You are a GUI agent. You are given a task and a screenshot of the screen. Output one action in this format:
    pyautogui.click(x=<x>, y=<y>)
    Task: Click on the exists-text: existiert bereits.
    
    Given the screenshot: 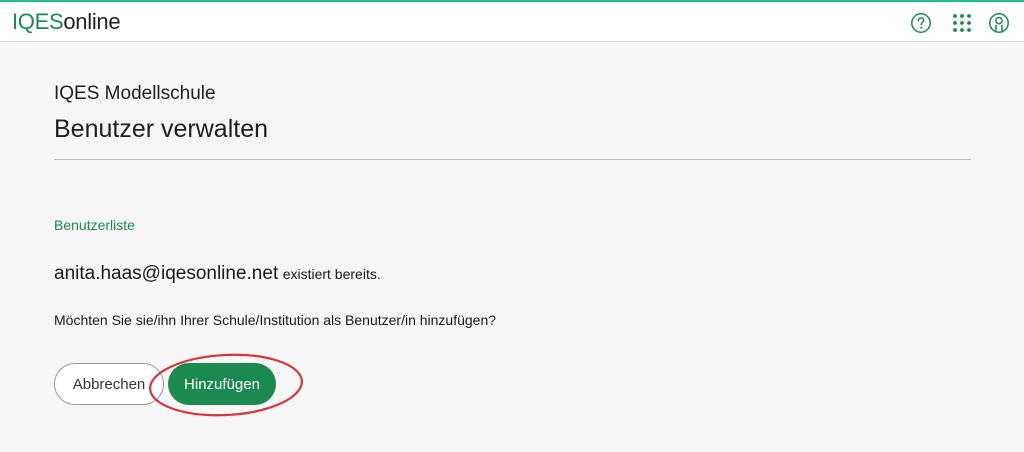 What is the action you would take?
    pyautogui.click(x=331, y=274)
    